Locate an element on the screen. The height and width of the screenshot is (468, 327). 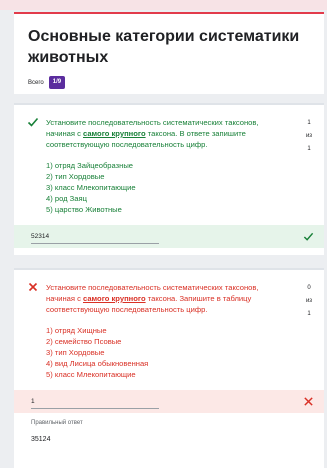
list-item: 2) семейство Псовые is located at coordinates (84, 341).